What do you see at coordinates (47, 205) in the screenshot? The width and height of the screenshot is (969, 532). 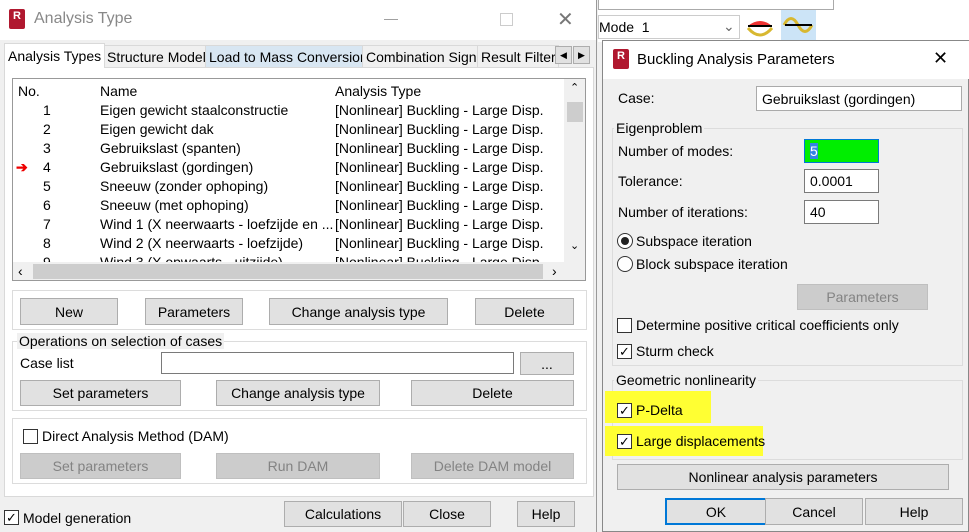 I see `row-no: 6` at bounding box center [47, 205].